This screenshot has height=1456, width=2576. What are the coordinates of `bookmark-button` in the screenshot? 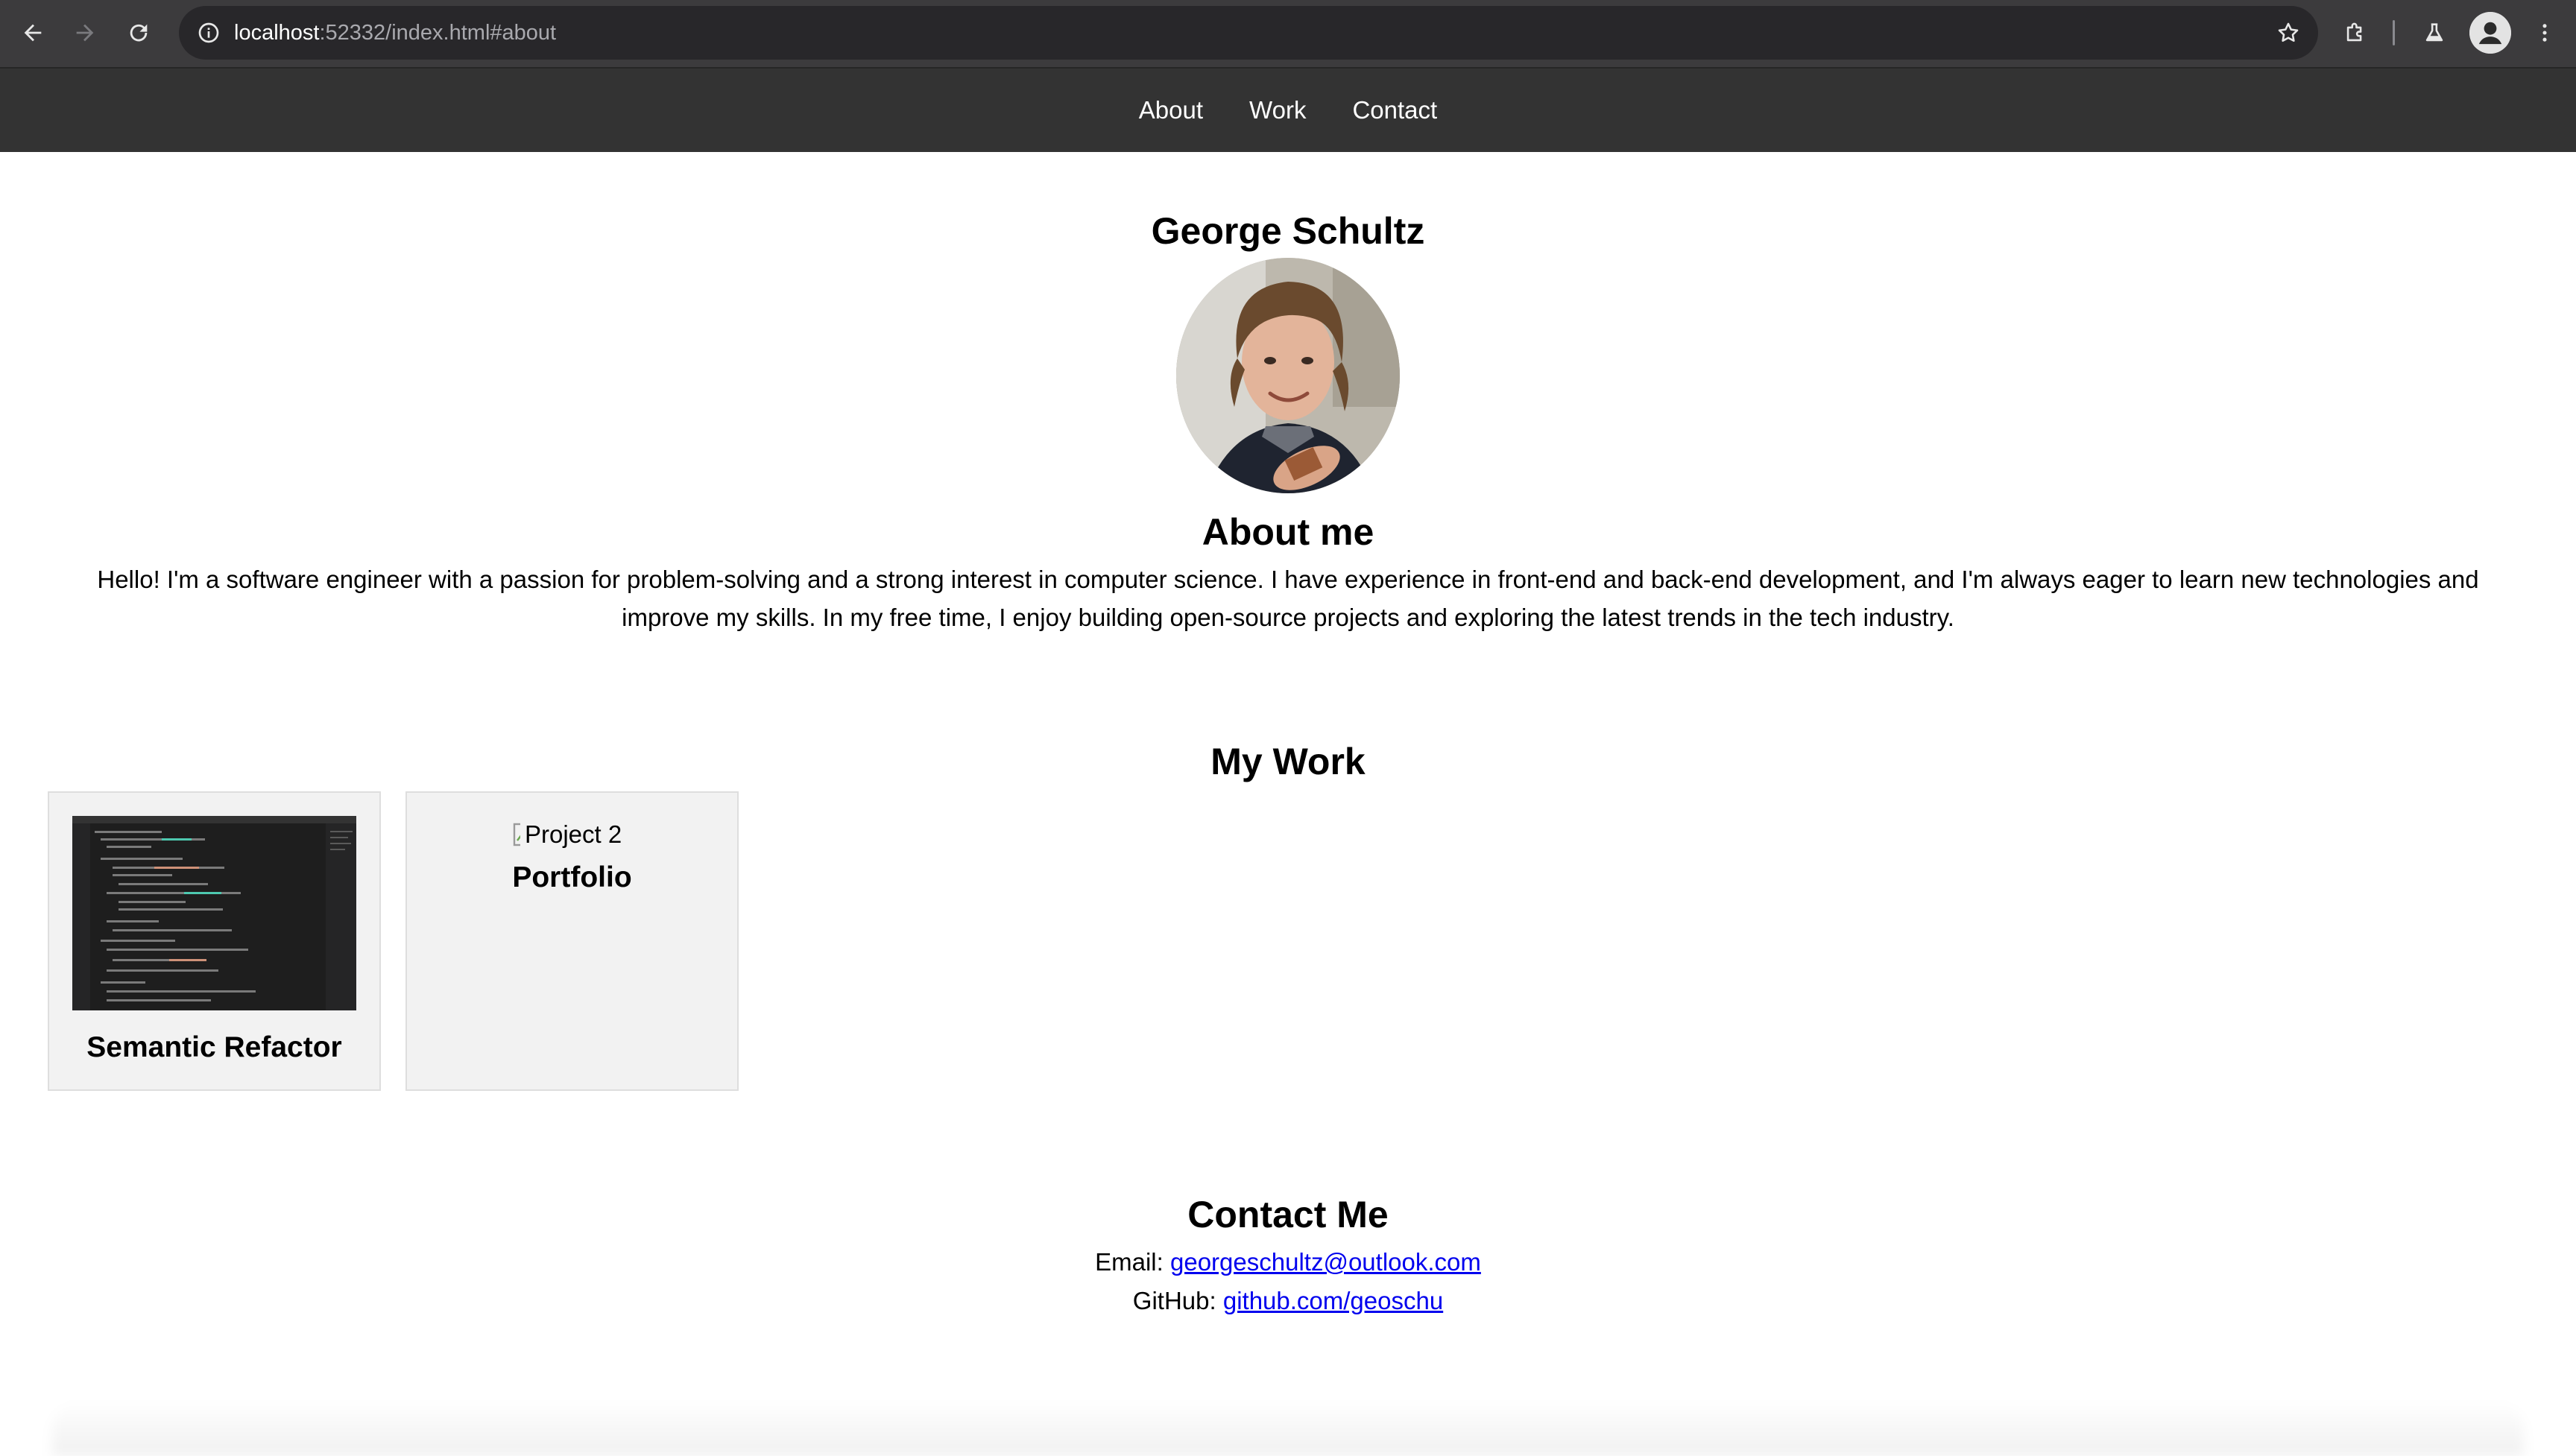 It's located at (2289, 32).